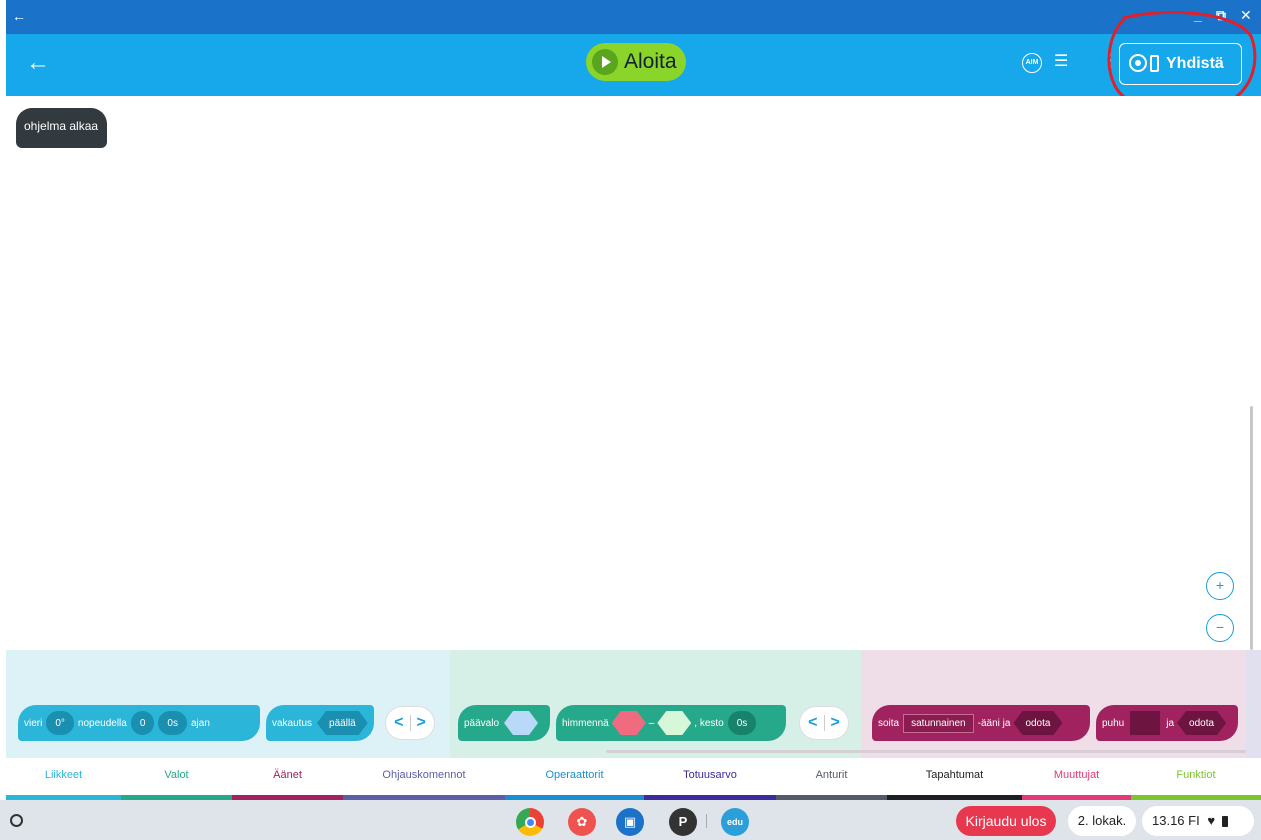  I want to click on heading-input: 0°, so click(60, 723).